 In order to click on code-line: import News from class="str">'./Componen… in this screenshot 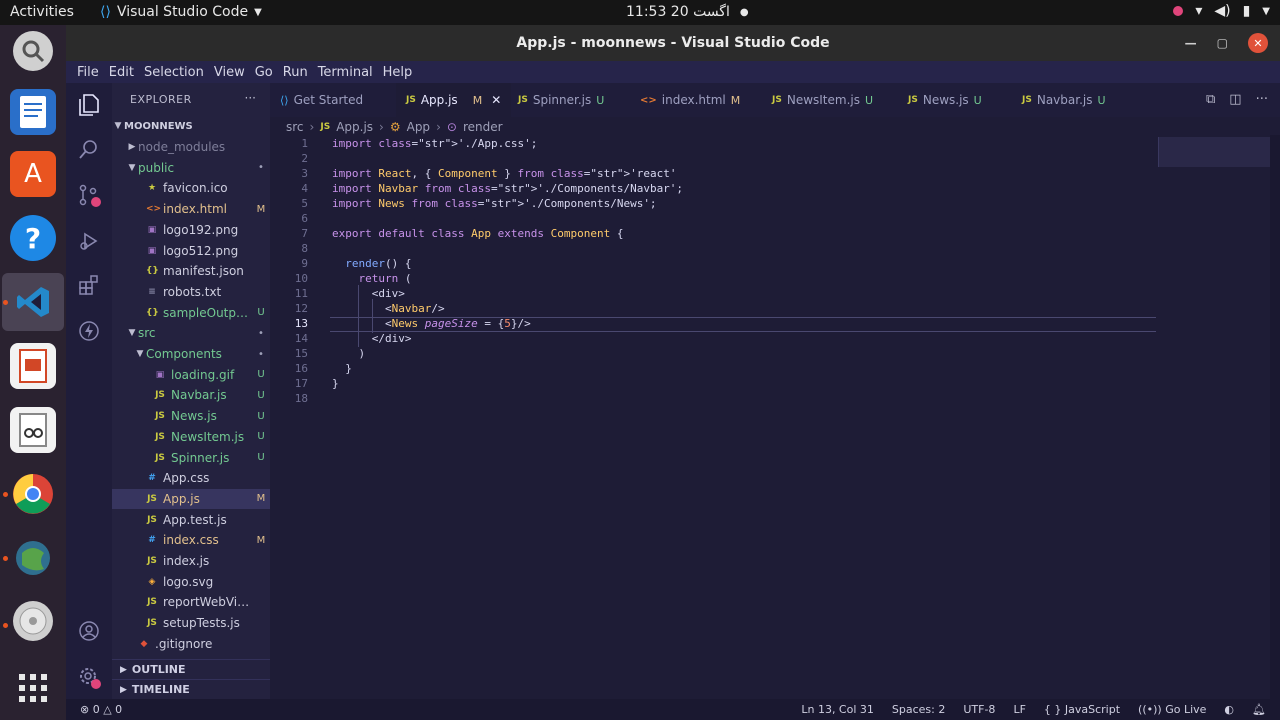, I will do `click(494, 203)`.